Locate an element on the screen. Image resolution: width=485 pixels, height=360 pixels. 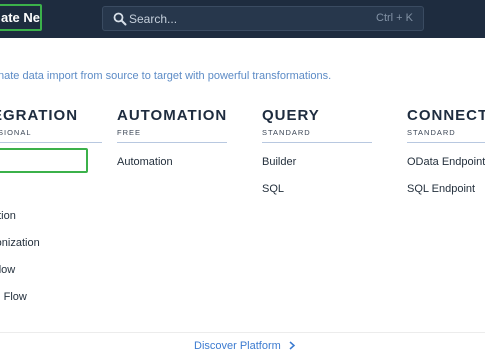
chevron-right-icon is located at coordinates (292, 345).